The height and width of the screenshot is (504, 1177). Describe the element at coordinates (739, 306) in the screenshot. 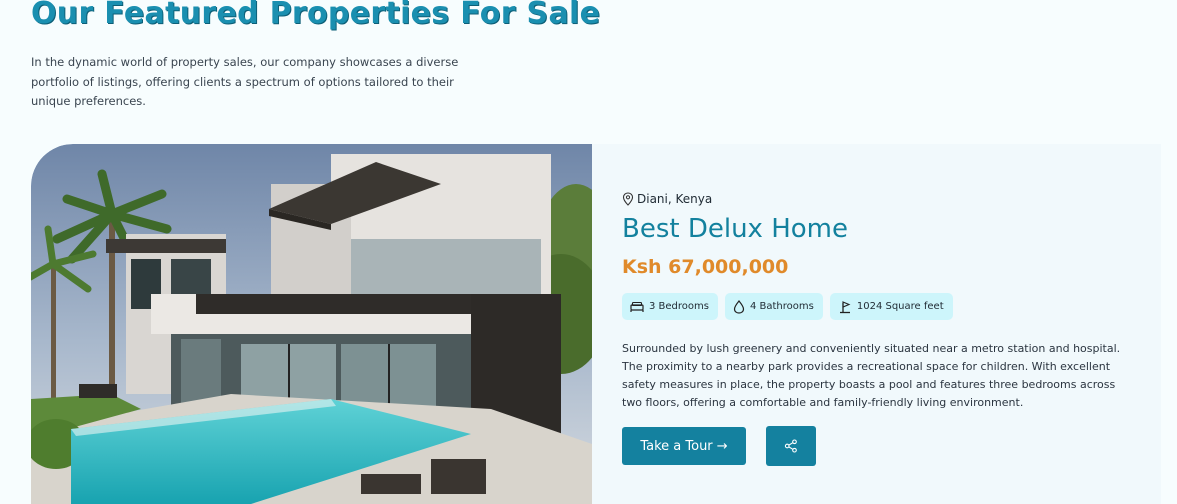

I see `water-drop-icon` at that location.